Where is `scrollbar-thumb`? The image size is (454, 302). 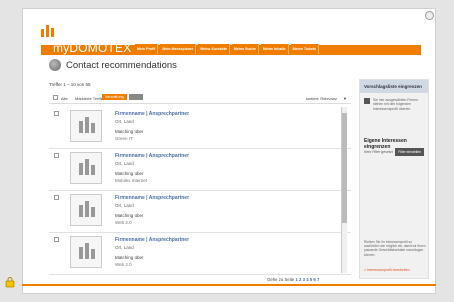 scrollbar-thumb is located at coordinates (344, 168).